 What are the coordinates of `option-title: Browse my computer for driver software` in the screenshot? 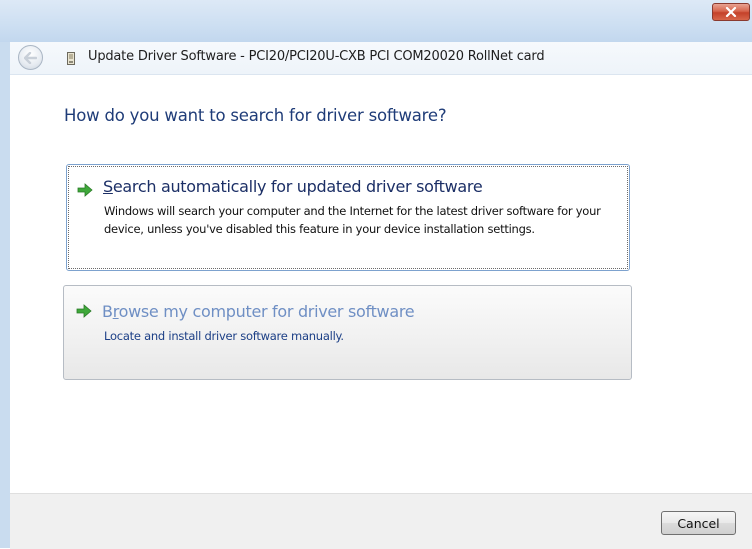 It's located at (258, 311).